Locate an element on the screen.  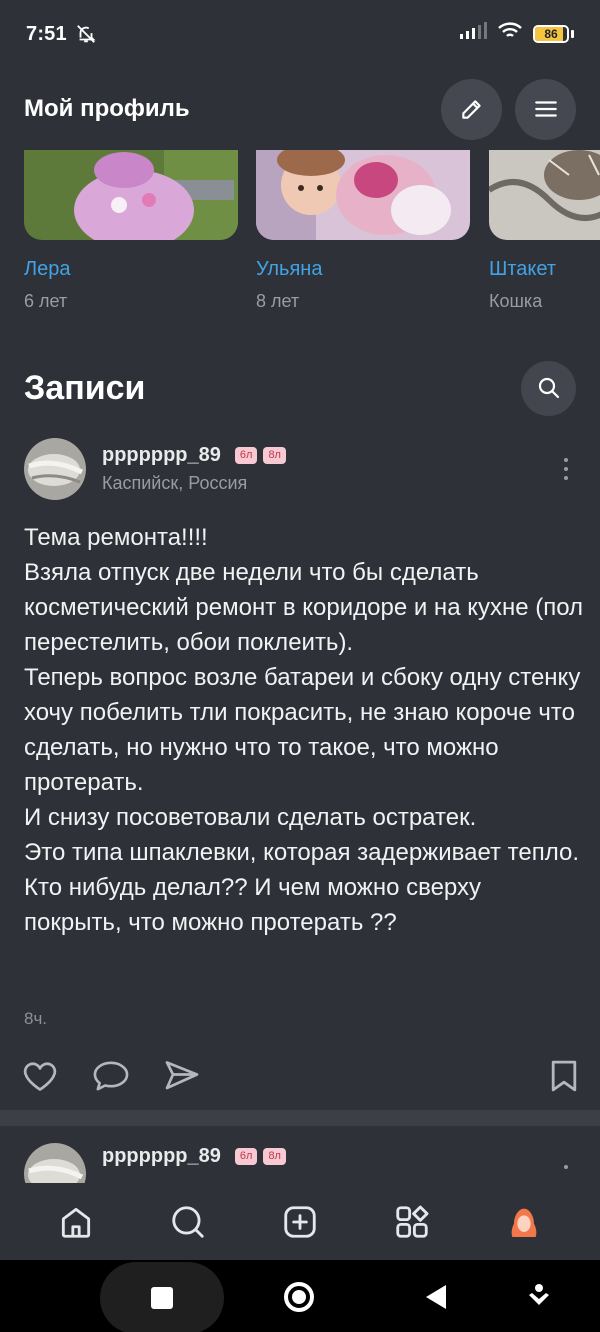
download-arrow-icon is located at coordinates (539, 1294).